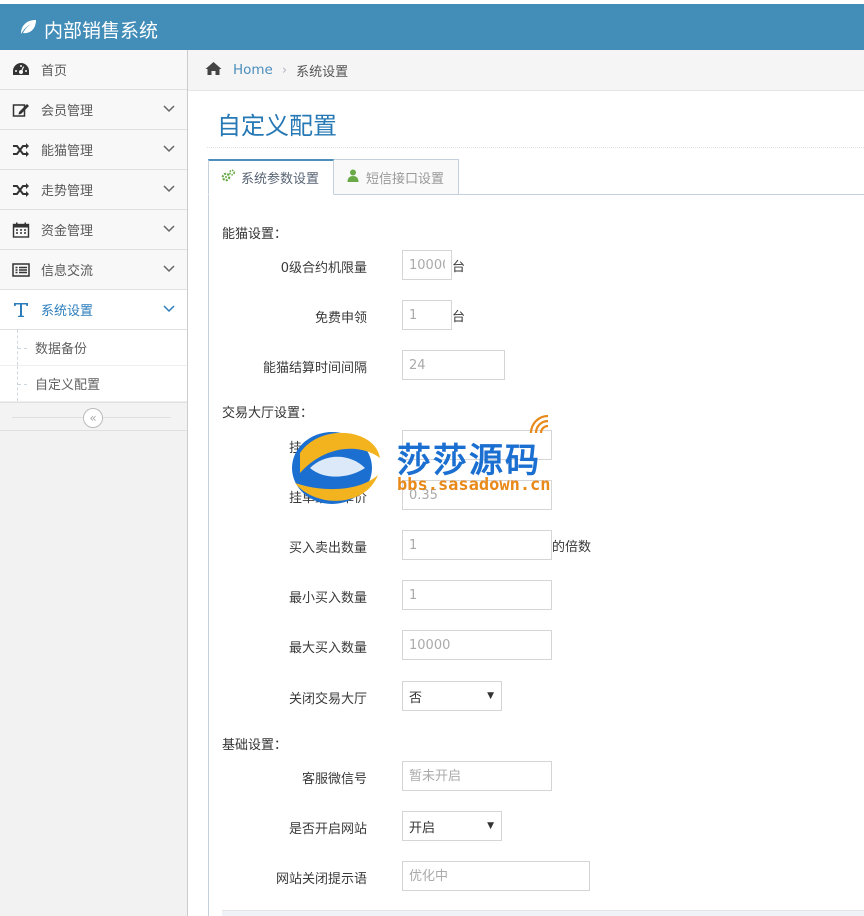 Image resolution: width=864 pixels, height=916 pixels. I want to click on sidebar-item-panda: 能猫管理, so click(93, 150).